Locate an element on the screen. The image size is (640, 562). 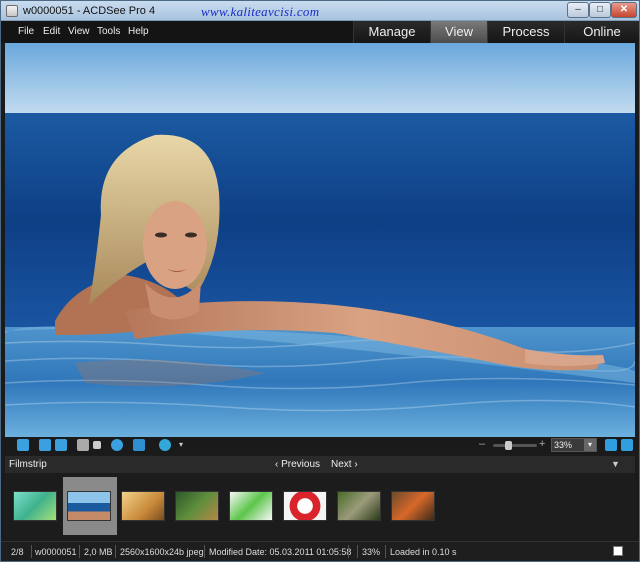
tab-view: View is located at coordinates (458, 32).